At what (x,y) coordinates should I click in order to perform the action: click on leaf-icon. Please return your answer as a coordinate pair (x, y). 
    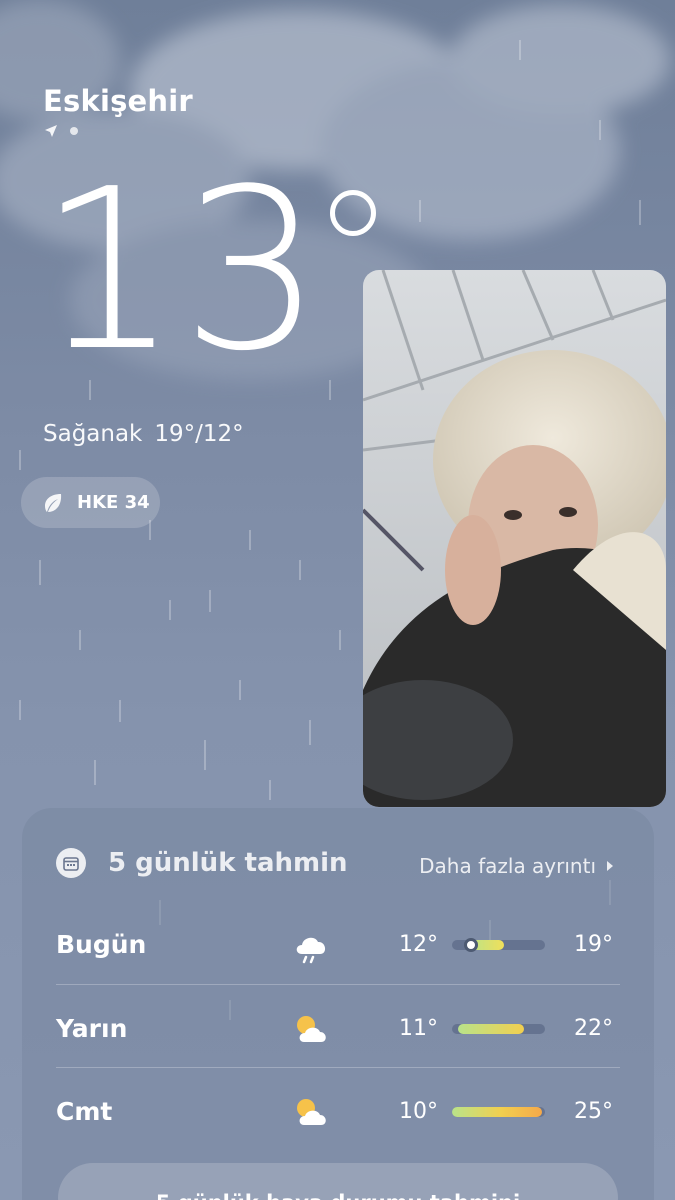
    Looking at the image, I should click on (53, 502).